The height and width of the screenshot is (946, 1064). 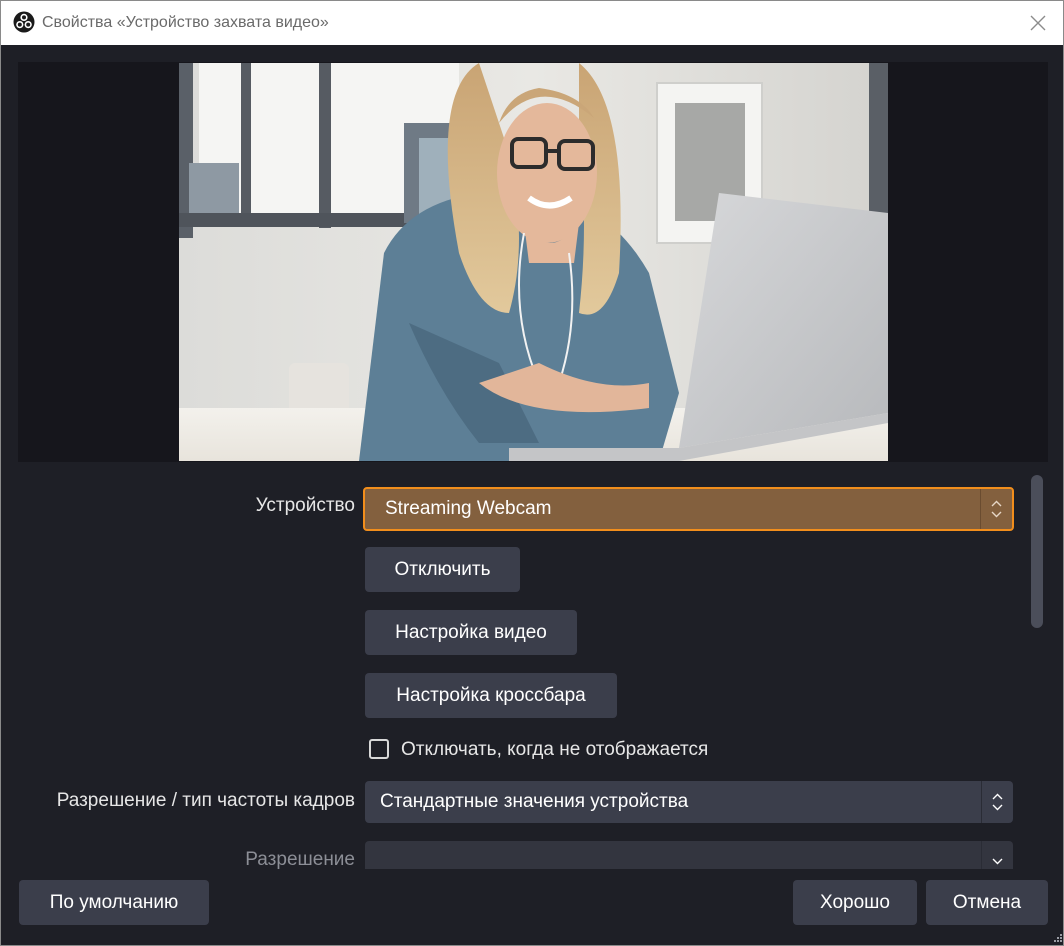 What do you see at coordinates (554, 750) in the screenshot?
I see `deactivate-when-hidden-label: Отключать, когда не отображается` at bounding box center [554, 750].